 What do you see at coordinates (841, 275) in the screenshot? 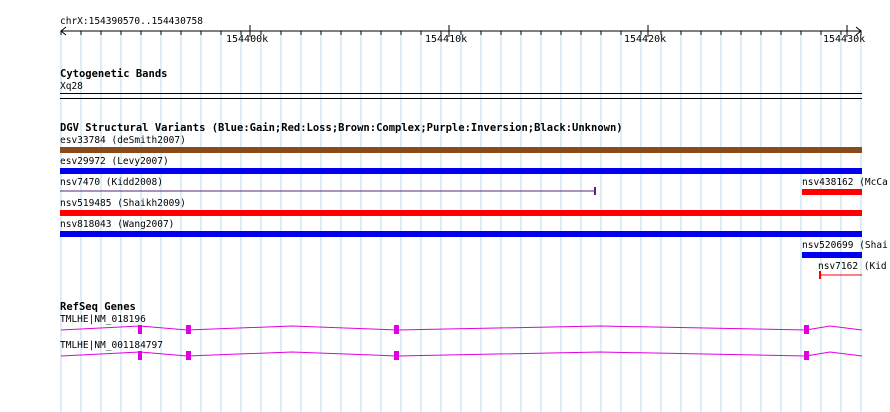
I see `variant-bar-nsv7162` at bounding box center [841, 275].